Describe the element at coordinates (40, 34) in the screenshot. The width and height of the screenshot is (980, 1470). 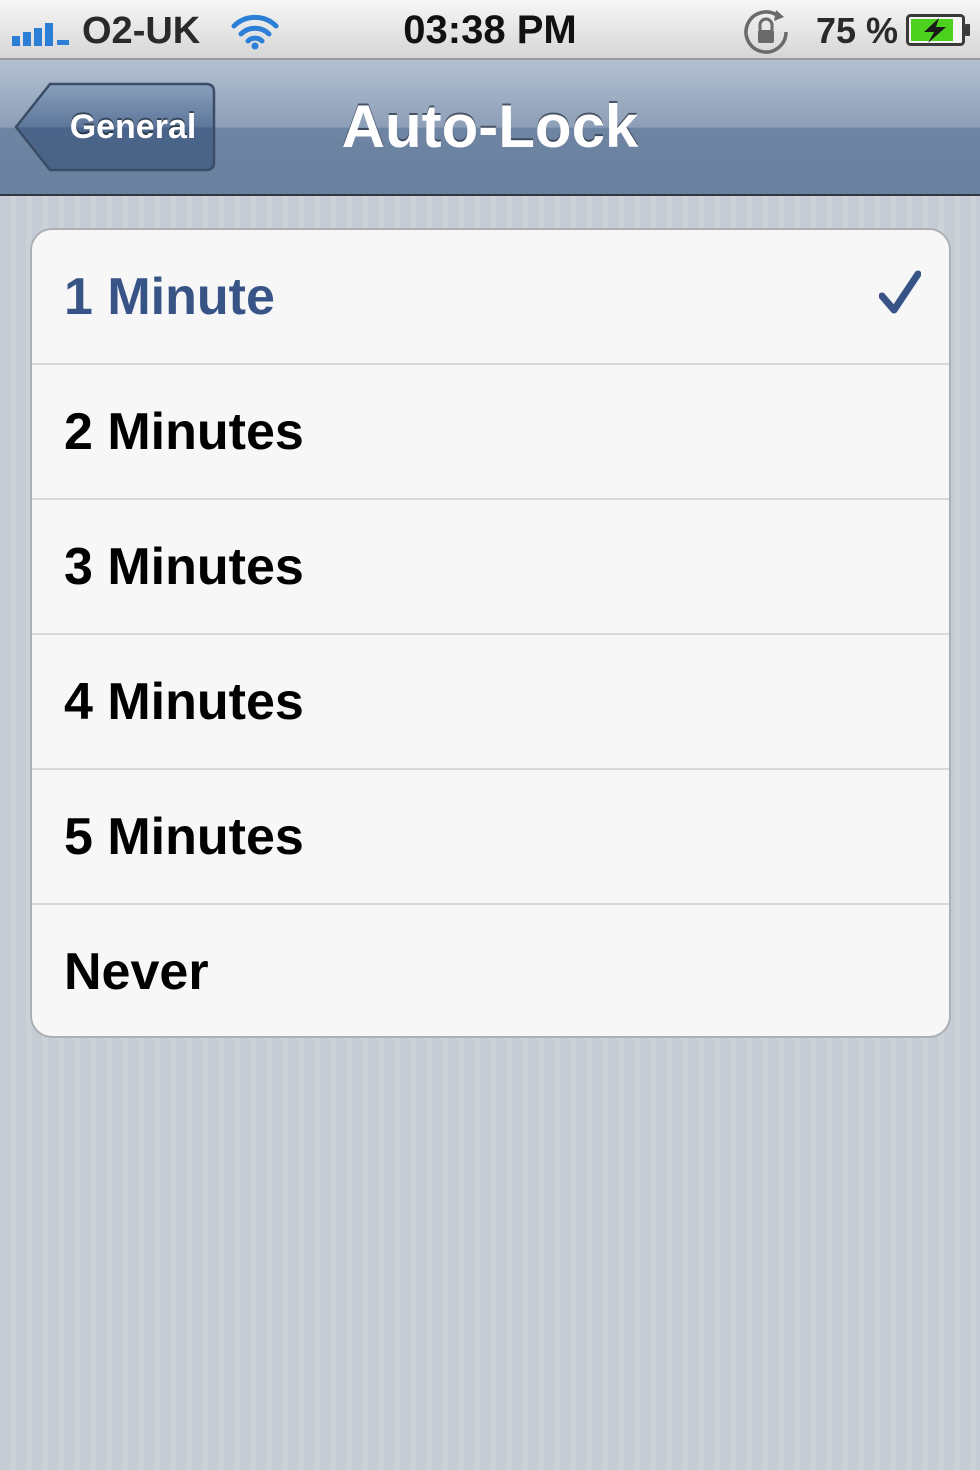
I see `signal-bars-icon` at that location.